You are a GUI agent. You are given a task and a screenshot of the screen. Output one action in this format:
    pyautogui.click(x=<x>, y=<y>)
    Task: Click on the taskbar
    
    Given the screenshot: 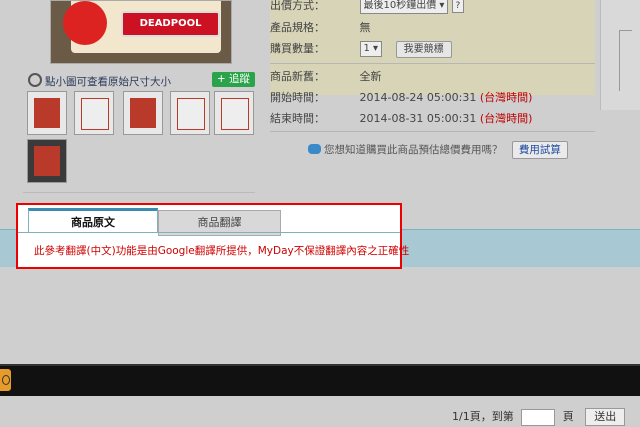 What is the action you would take?
    pyautogui.click(x=320, y=380)
    